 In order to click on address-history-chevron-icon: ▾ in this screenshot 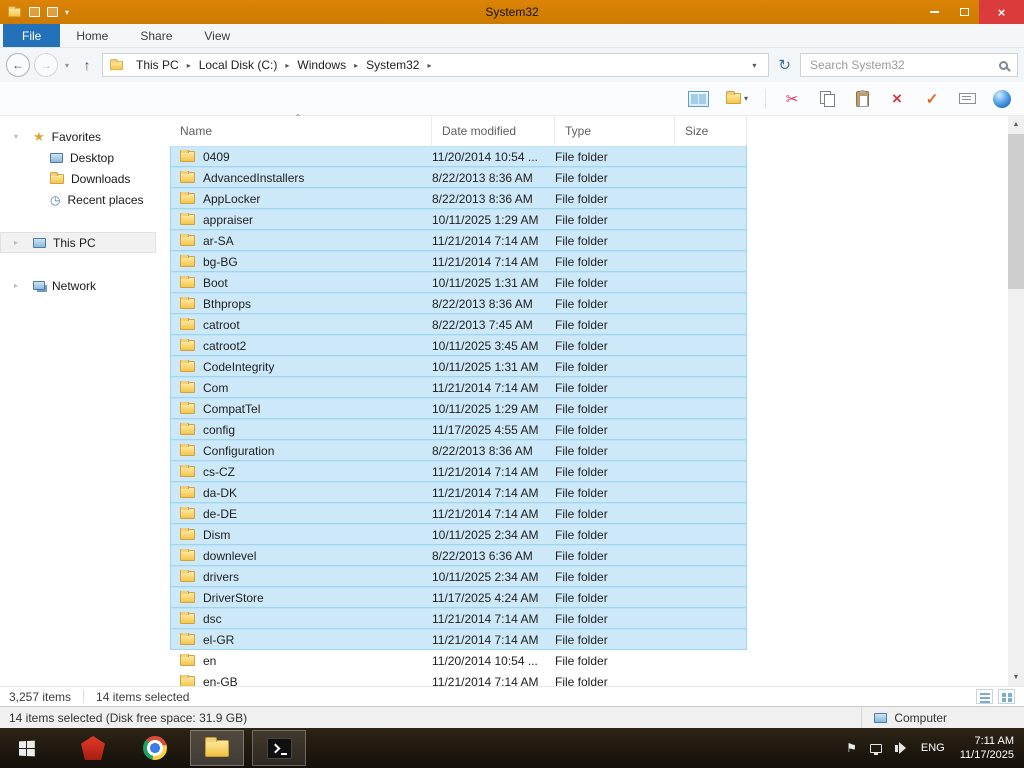, I will do `click(754, 65)`.